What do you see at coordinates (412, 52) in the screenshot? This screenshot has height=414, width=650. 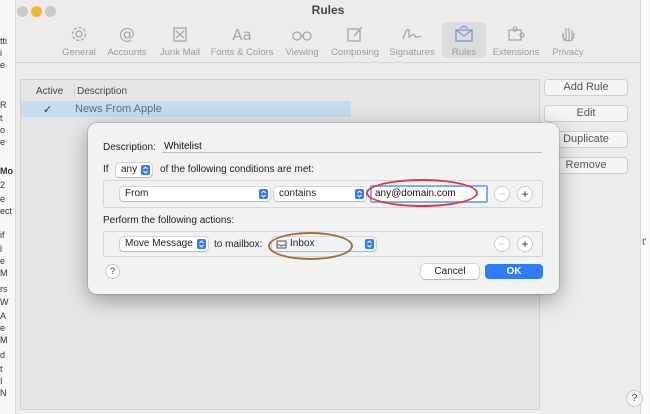 I see `tab-label: Signatures` at bounding box center [412, 52].